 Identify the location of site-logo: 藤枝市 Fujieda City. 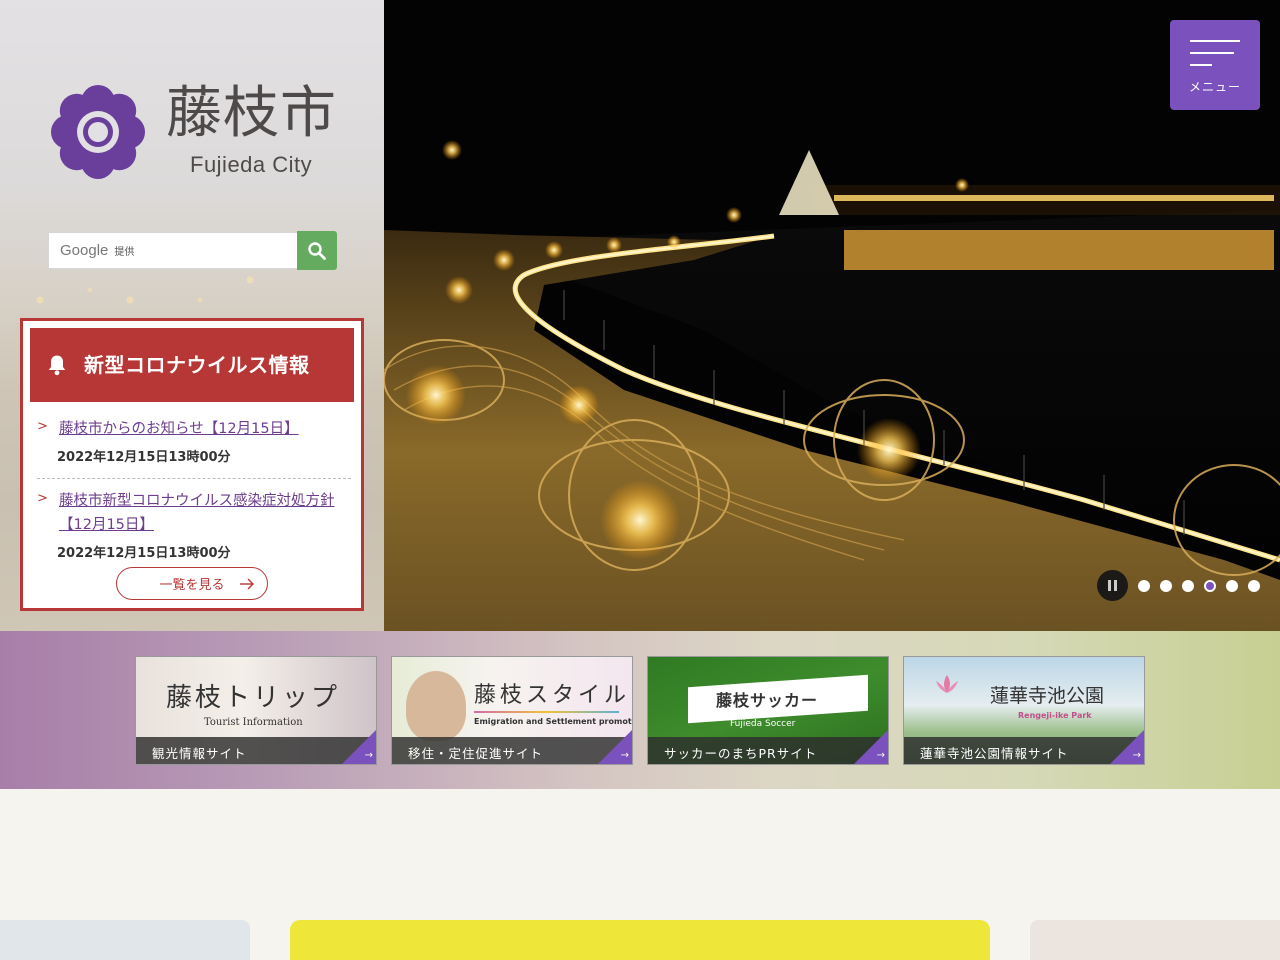
(196, 133).